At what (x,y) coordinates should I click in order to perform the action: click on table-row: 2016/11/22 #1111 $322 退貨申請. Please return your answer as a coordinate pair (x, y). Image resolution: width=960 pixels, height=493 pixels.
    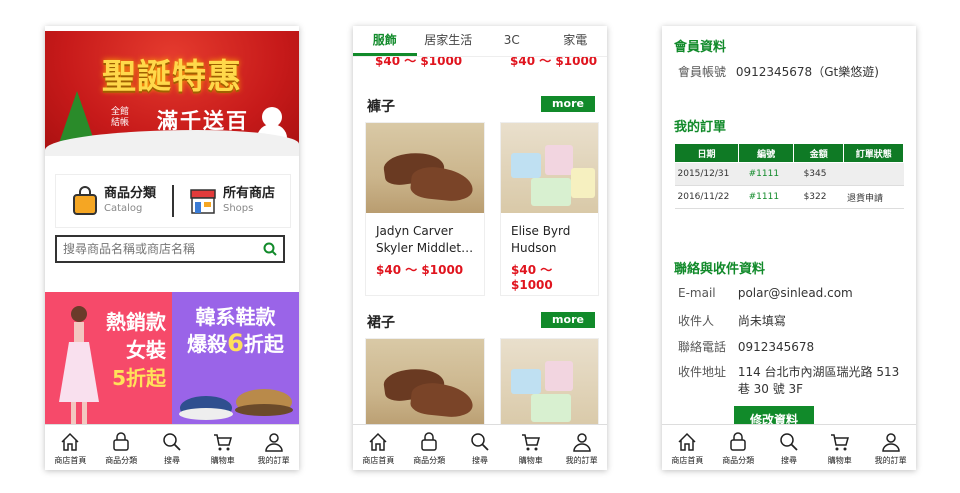
    Looking at the image, I should click on (789, 197).